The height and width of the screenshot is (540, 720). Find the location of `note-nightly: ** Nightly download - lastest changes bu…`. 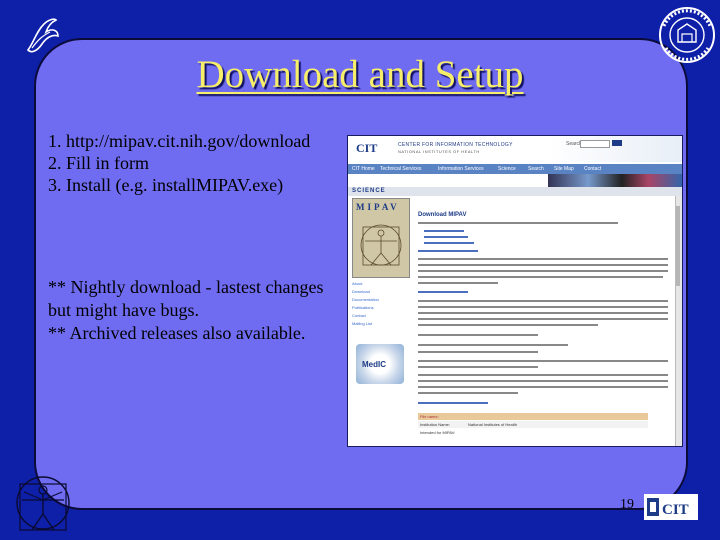

note-nightly: ** Nightly download - lastest changes bu… is located at coordinates (186, 298).